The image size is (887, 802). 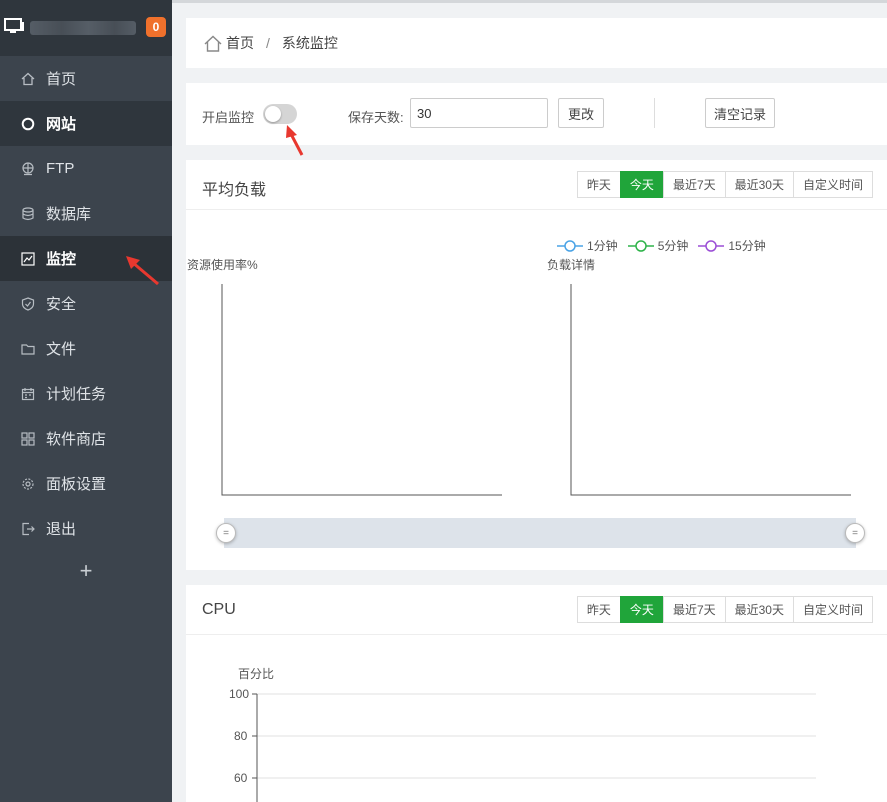 What do you see at coordinates (69, 214) in the screenshot?
I see `sidebar-item-label: 数据库` at bounding box center [69, 214].